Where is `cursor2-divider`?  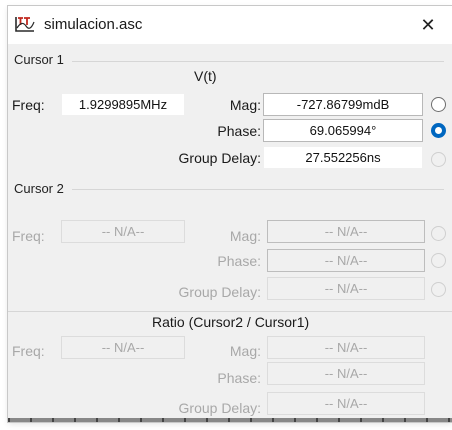
cursor2-divider is located at coordinates (258, 189).